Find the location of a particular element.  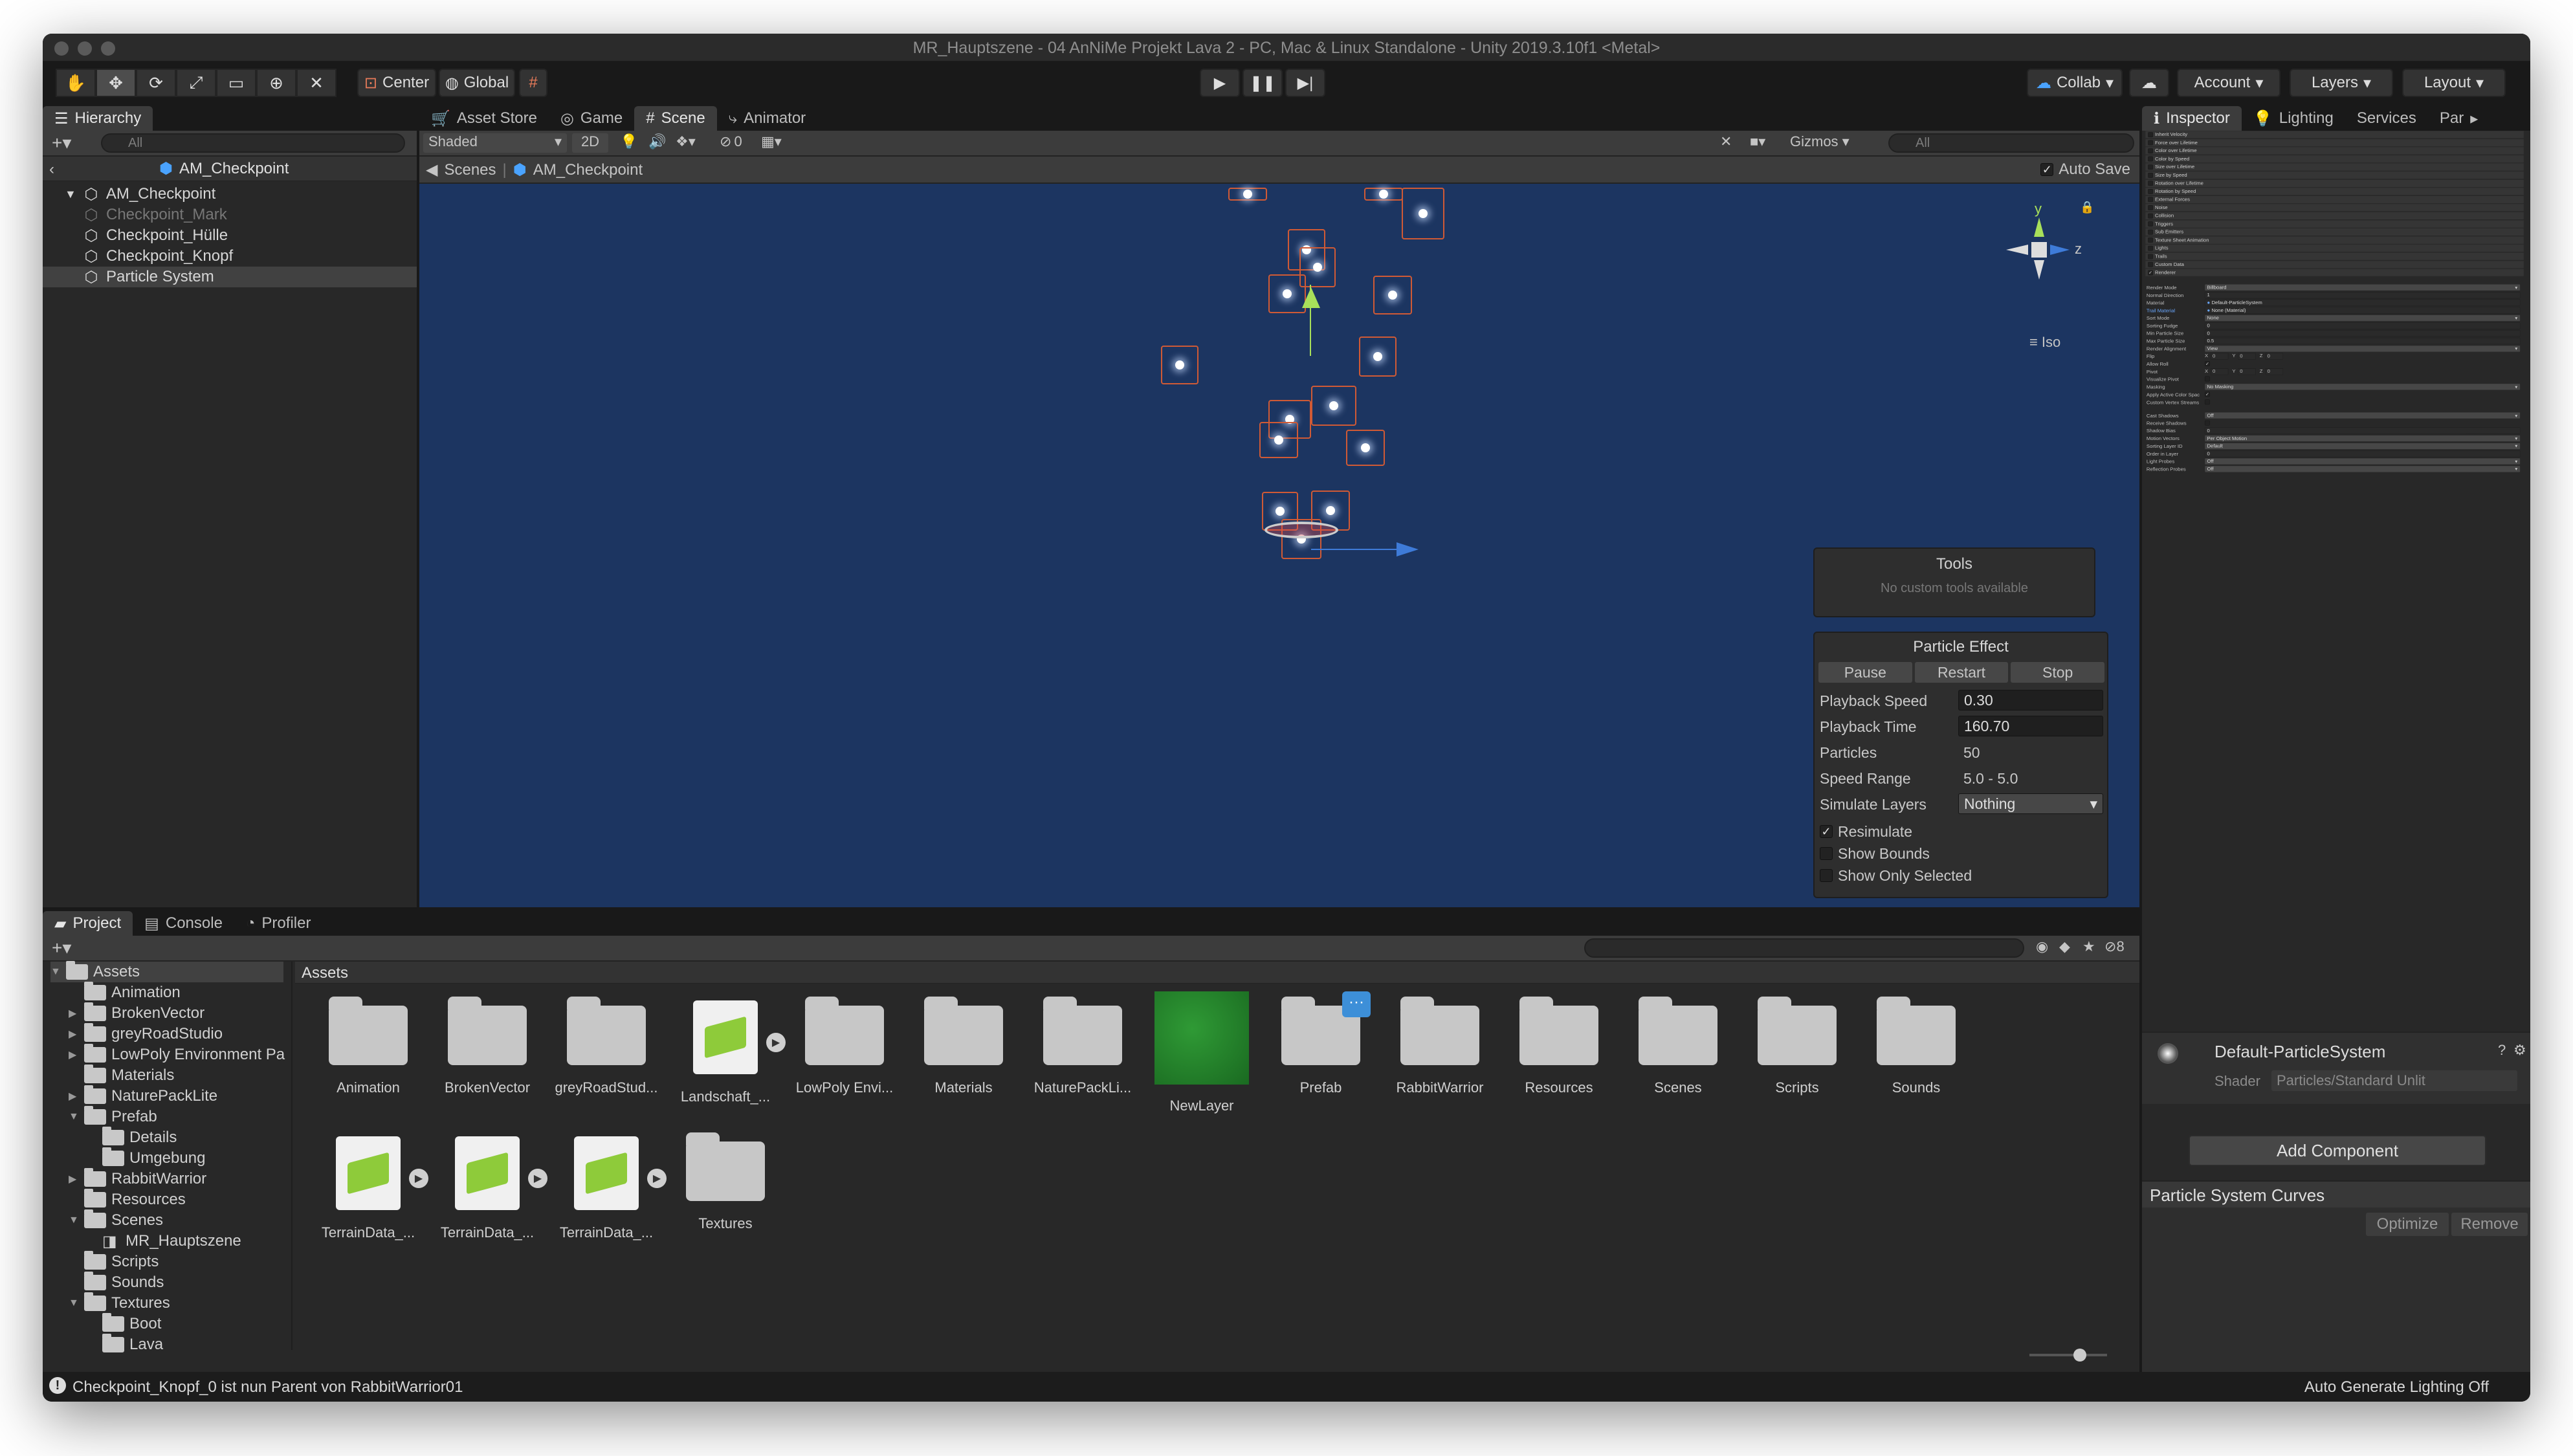

module-size-by-speed: Size by Speed is located at coordinates (2335, 175).